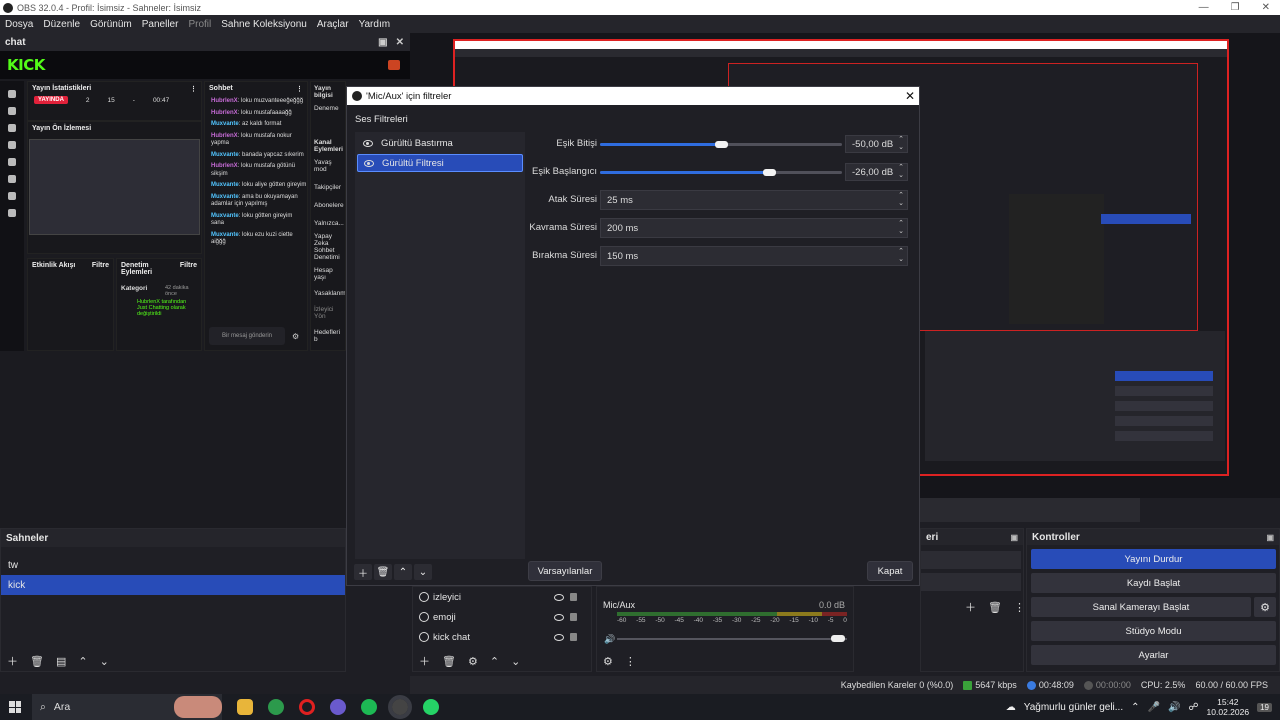 Image resolution: width=1280 pixels, height=720 pixels. I want to click on start-virtual-camera-button: Sanal Kamerayı Başlat, so click(1141, 607).